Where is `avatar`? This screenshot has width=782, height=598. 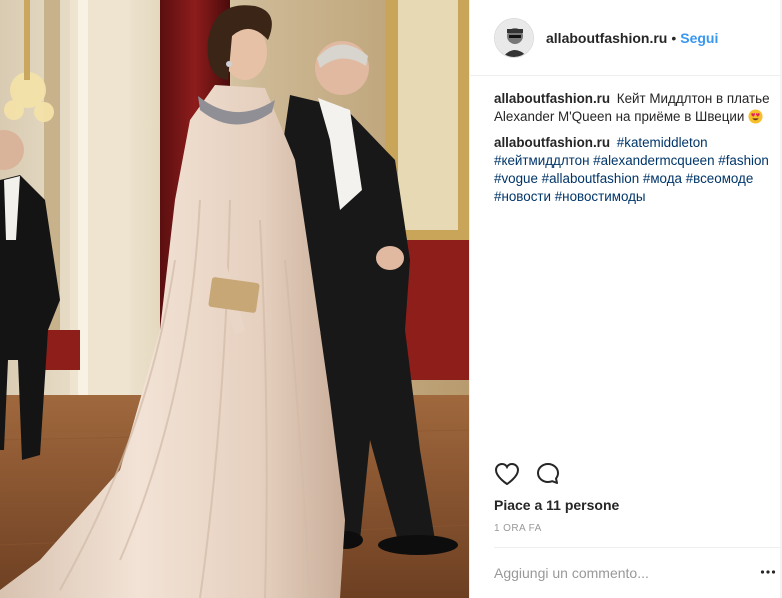
avatar is located at coordinates (514, 37).